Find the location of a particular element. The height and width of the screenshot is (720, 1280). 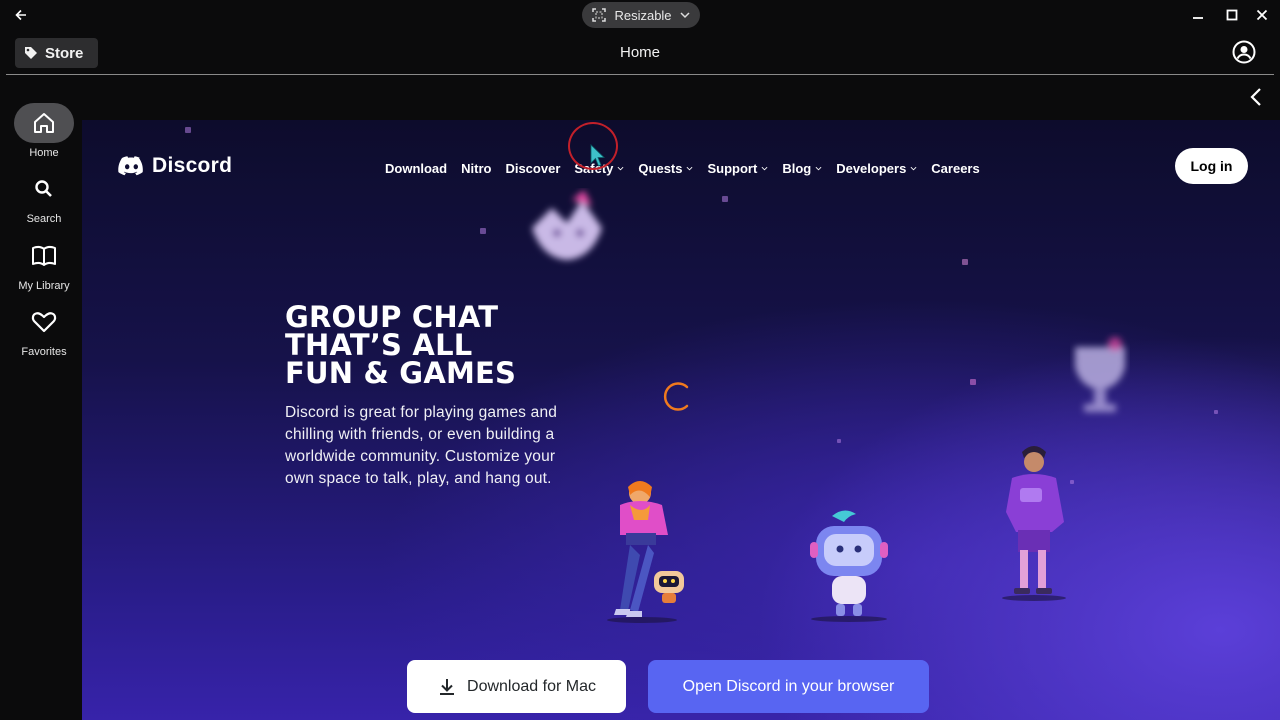

store-button: Store is located at coordinates (56, 53).